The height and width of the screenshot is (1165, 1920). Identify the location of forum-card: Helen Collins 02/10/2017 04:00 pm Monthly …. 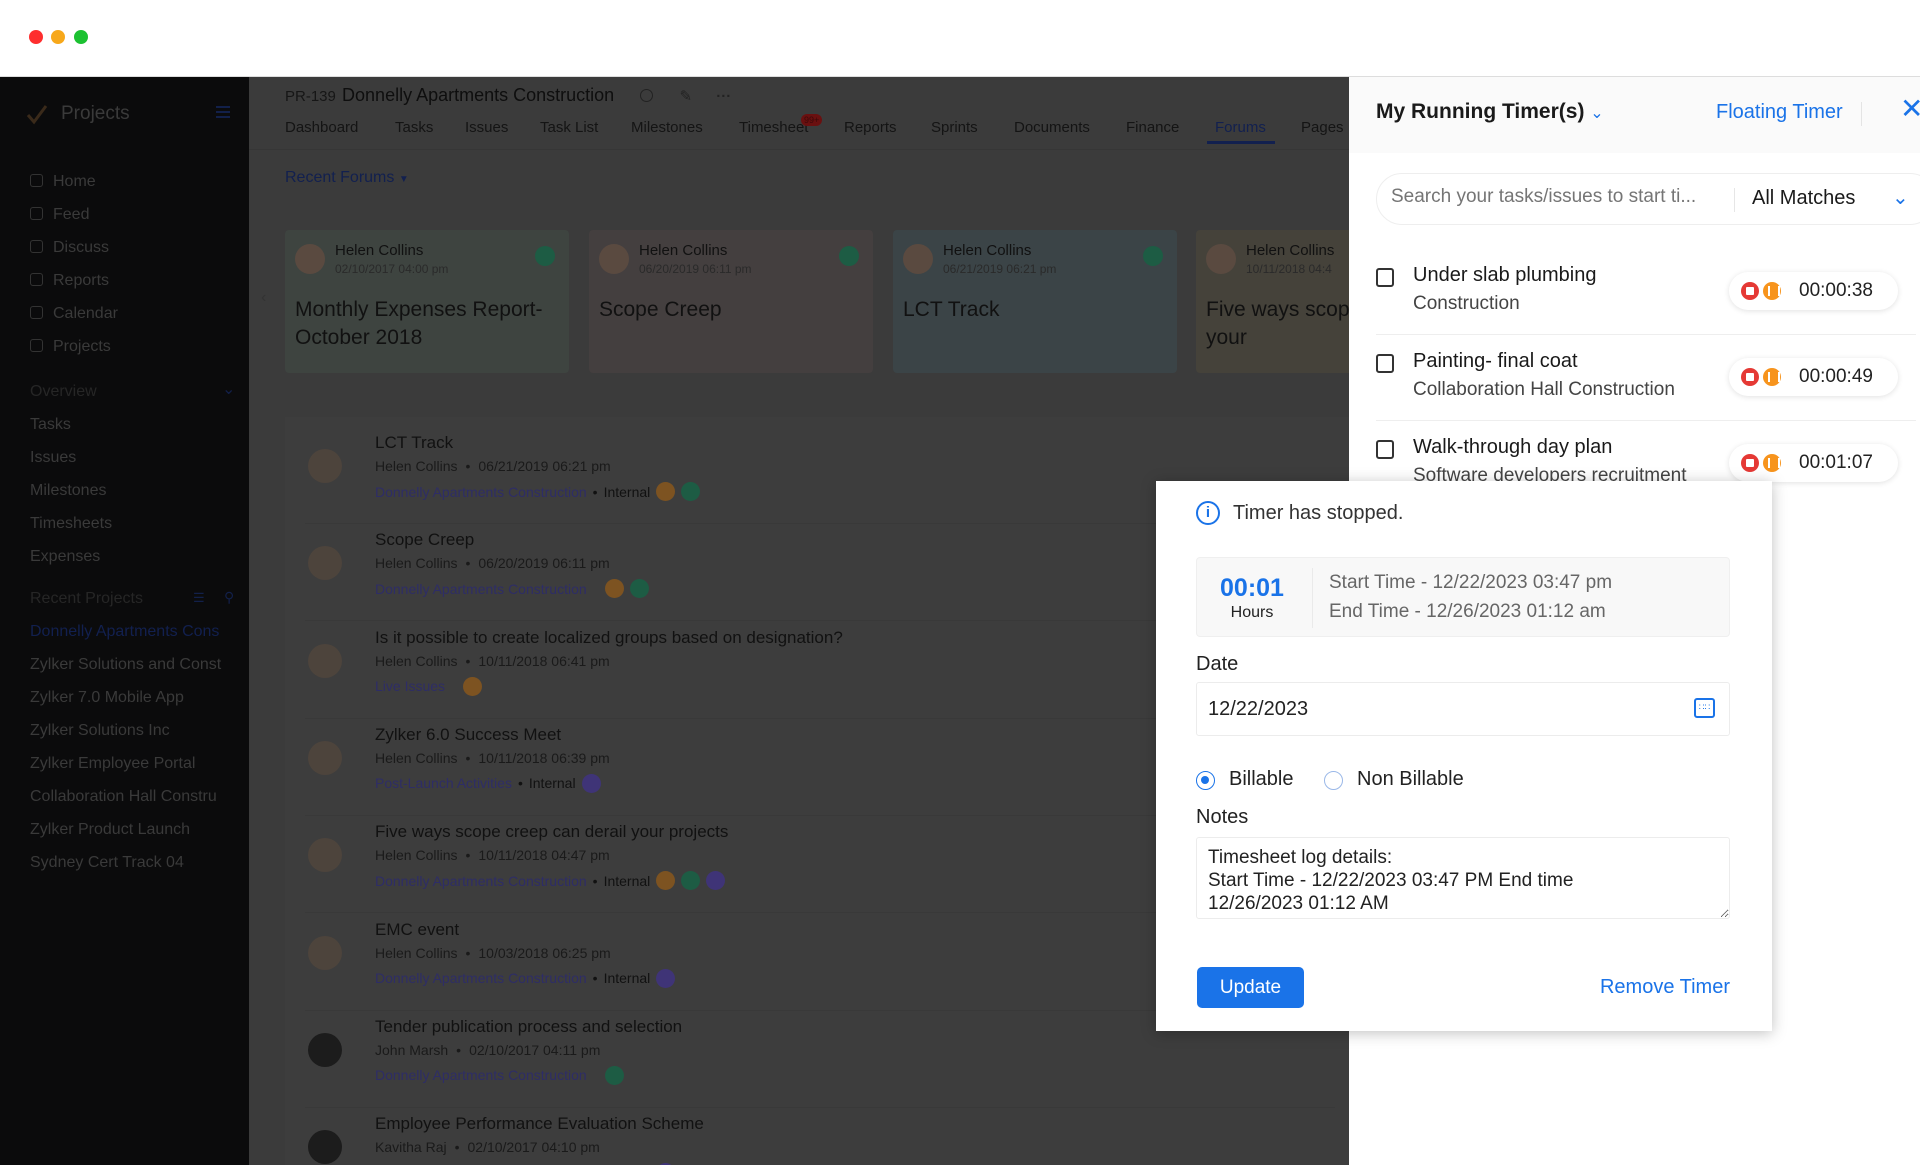
(427, 301).